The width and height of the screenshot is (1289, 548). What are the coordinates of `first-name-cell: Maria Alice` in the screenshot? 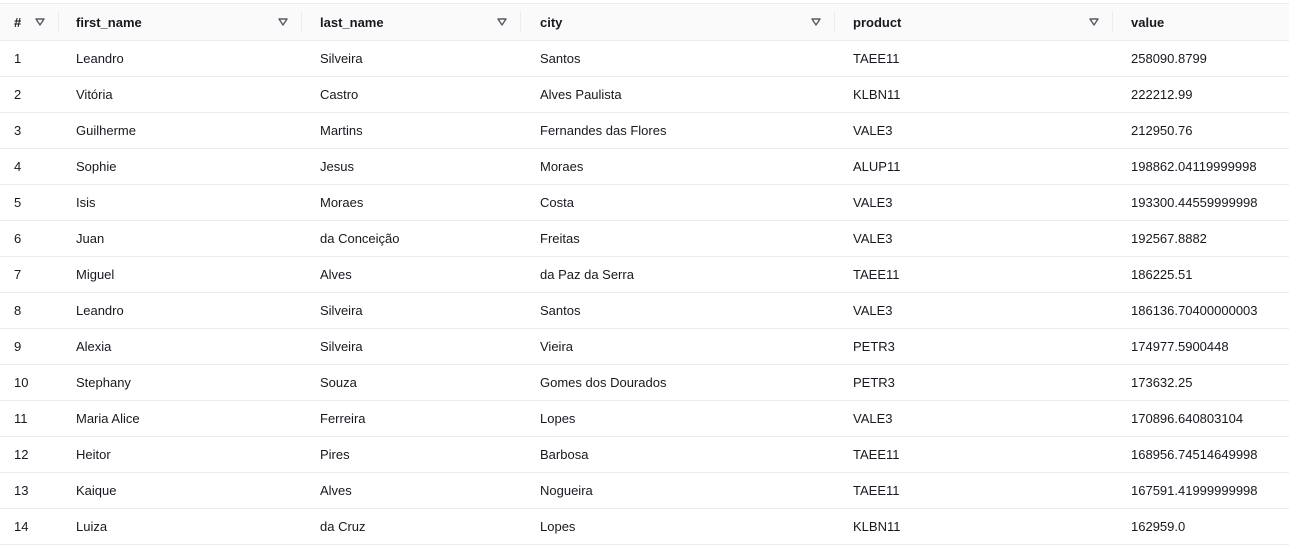 It's located at (180, 418).